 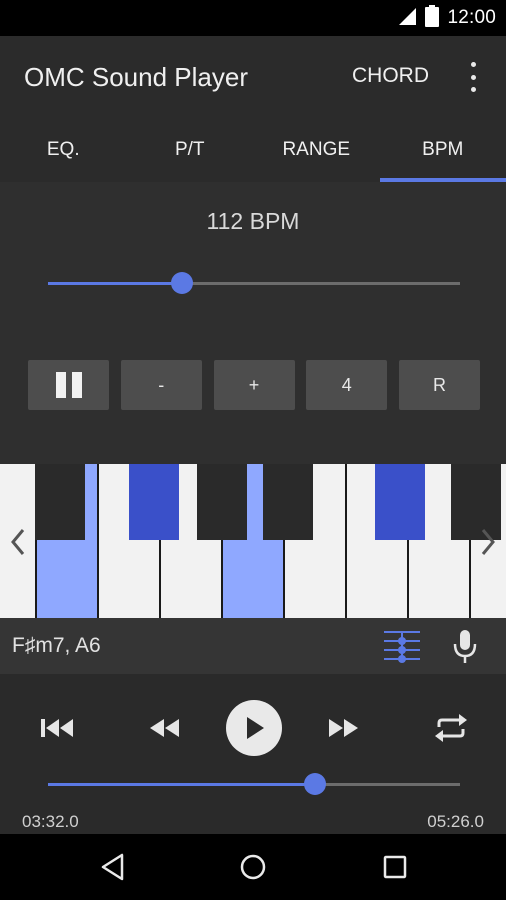 I want to click on rewind-icon, so click(x=165, y=728).